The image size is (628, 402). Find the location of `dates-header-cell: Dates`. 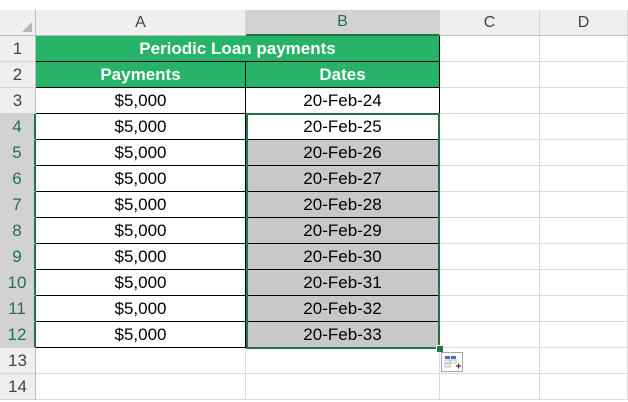

dates-header-cell: Dates is located at coordinates (343, 75).